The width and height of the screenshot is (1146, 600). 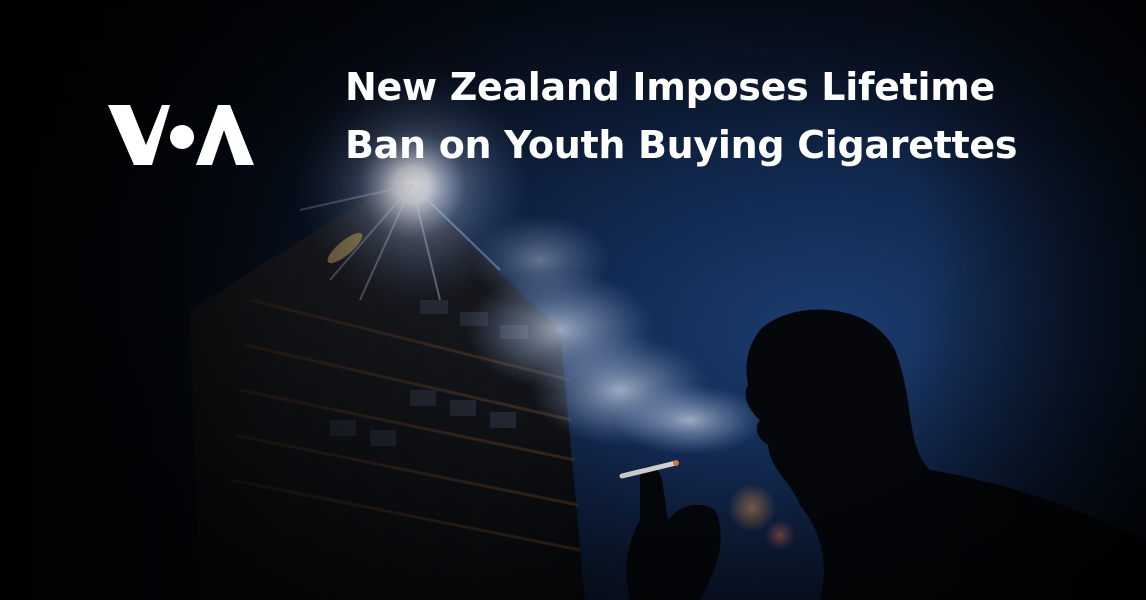 I want to click on headline-line-2: Ban on Youth Buying Cigarettes, so click(x=681, y=145).